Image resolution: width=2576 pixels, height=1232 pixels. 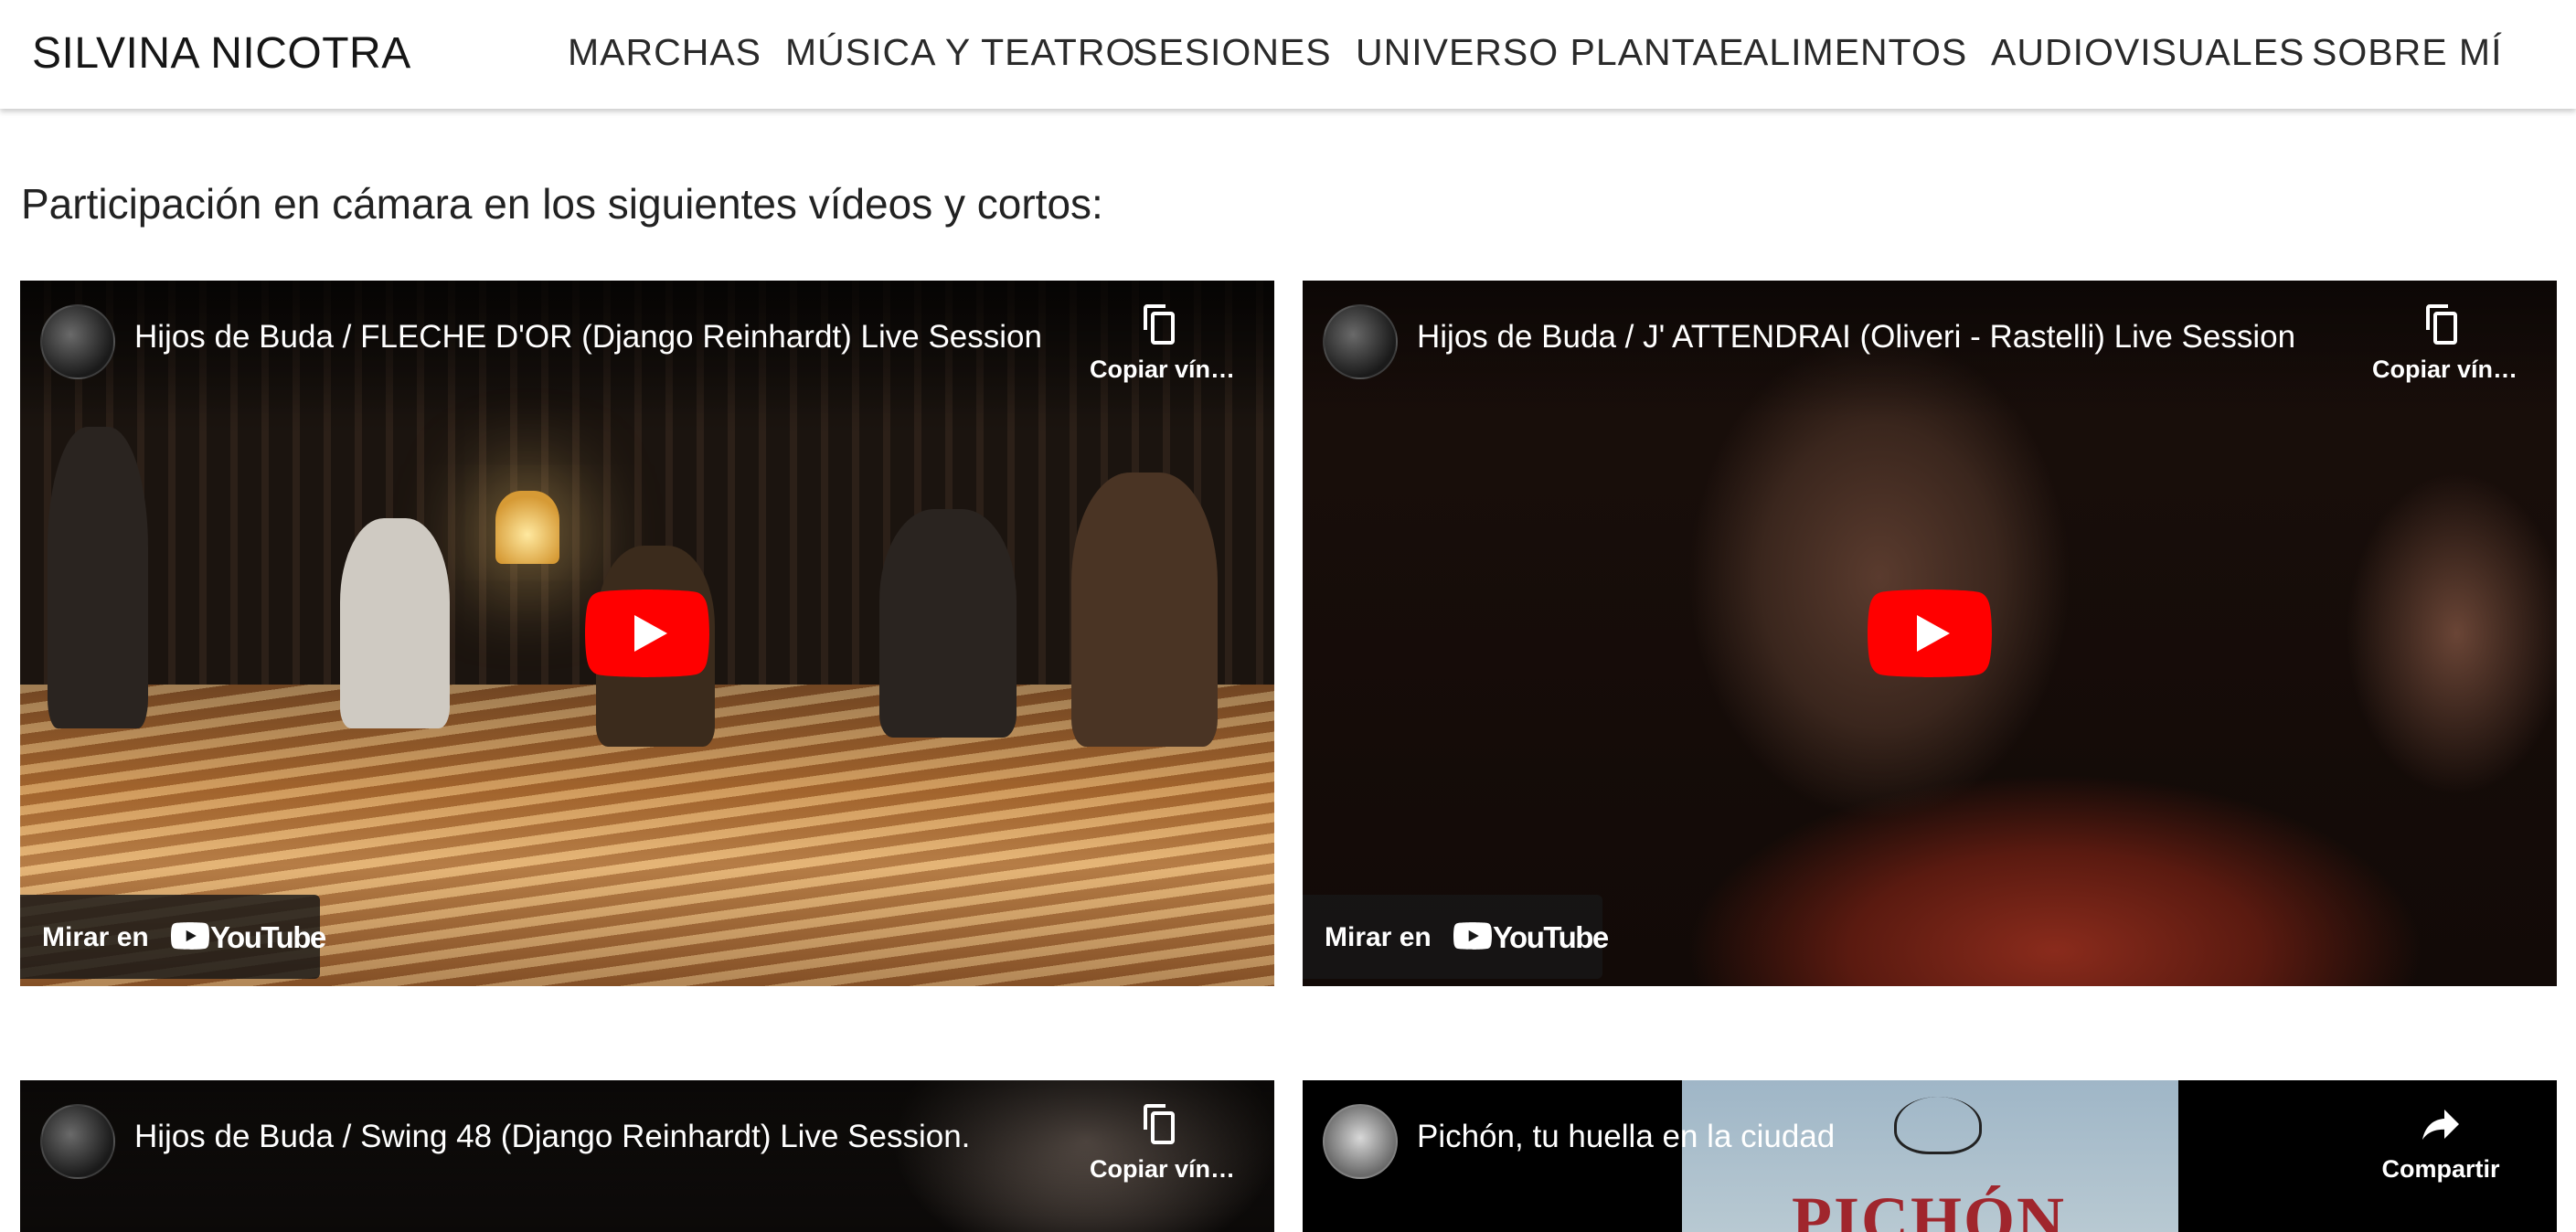 What do you see at coordinates (2441, 1143) in the screenshot?
I see `share-button: Compartir` at bounding box center [2441, 1143].